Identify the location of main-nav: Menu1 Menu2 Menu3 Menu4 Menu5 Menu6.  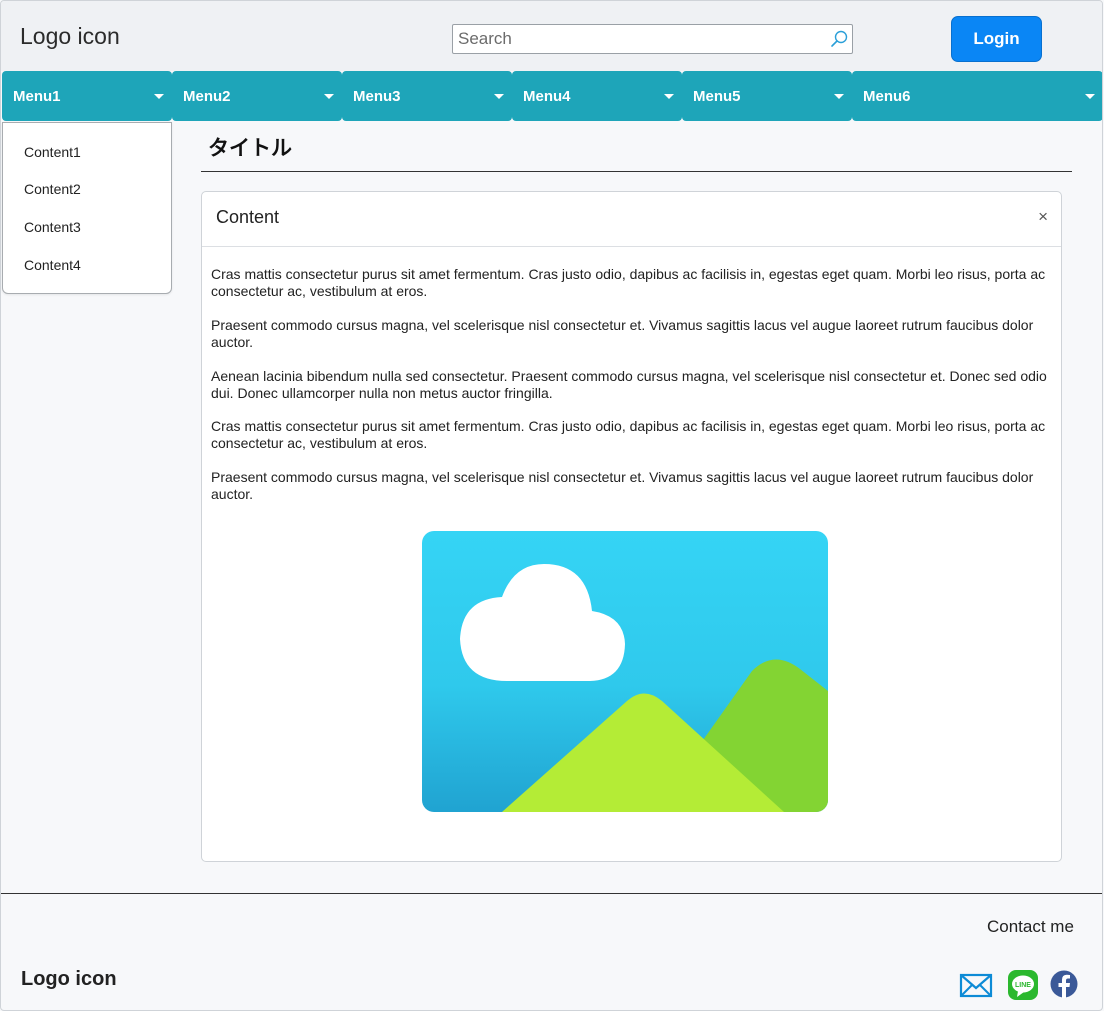
(552, 96).